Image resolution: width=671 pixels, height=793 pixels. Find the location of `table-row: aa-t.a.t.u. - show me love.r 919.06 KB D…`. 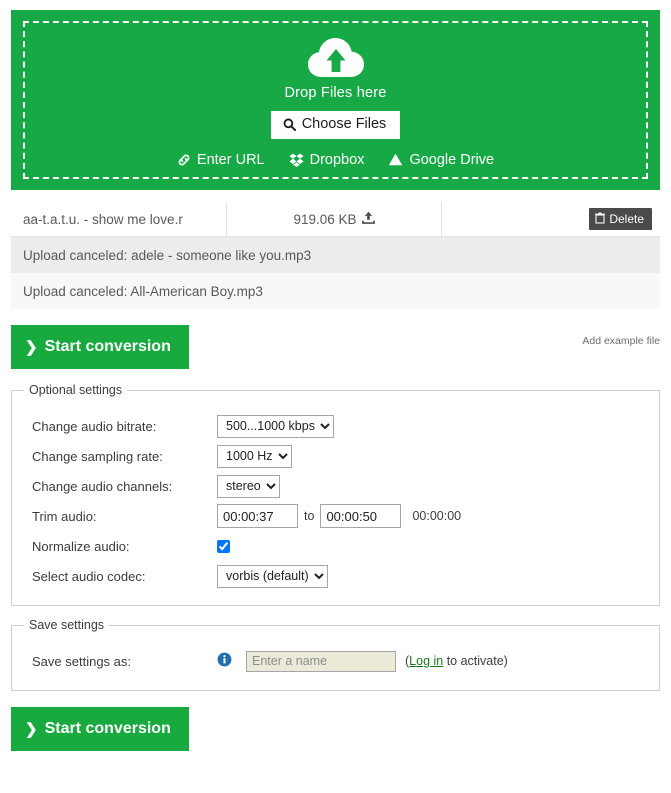

table-row: aa-t.a.t.u. - show me love.r 919.06 KB D… is located at coordinates (335, 219).